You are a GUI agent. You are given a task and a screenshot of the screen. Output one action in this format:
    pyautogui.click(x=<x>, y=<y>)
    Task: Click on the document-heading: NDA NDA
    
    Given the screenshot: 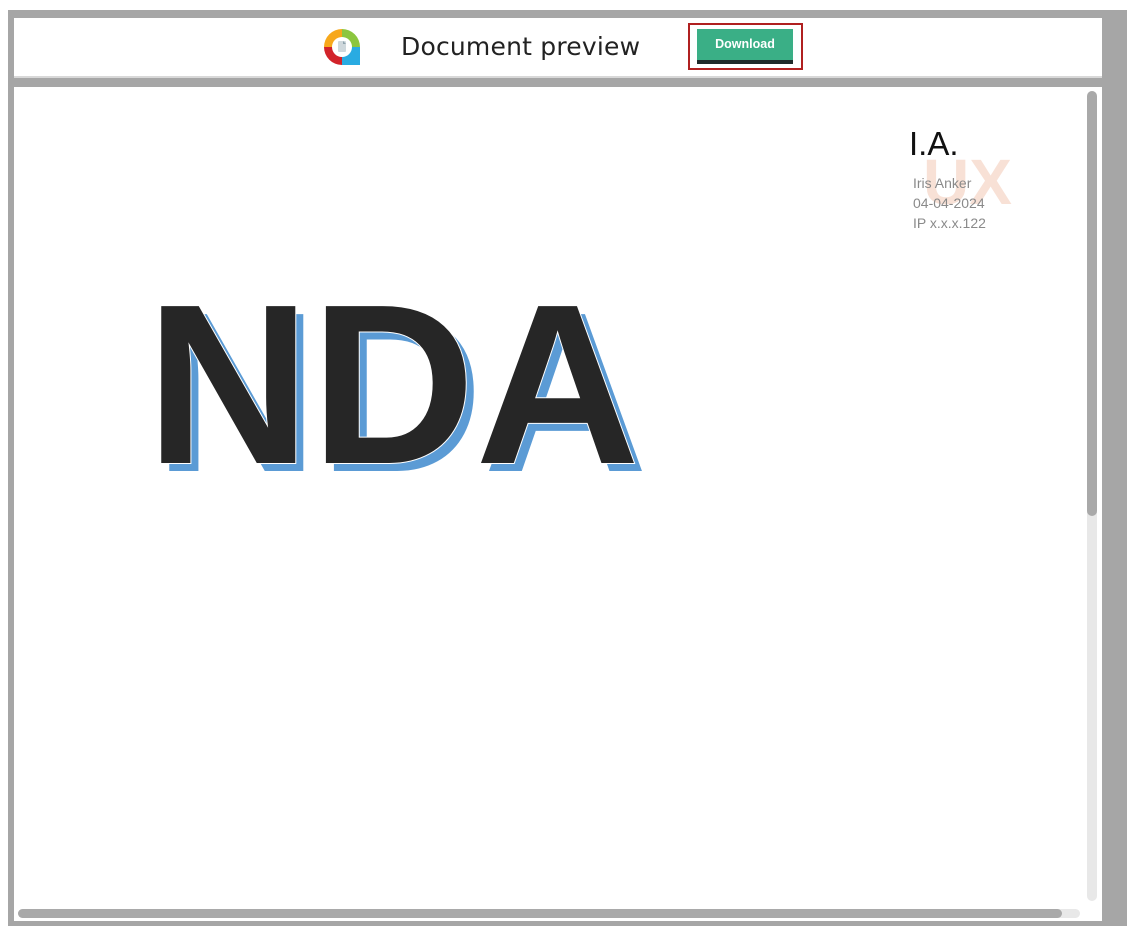 What is the action you would take?
    pyautogui.click(x=394, y=387)
    